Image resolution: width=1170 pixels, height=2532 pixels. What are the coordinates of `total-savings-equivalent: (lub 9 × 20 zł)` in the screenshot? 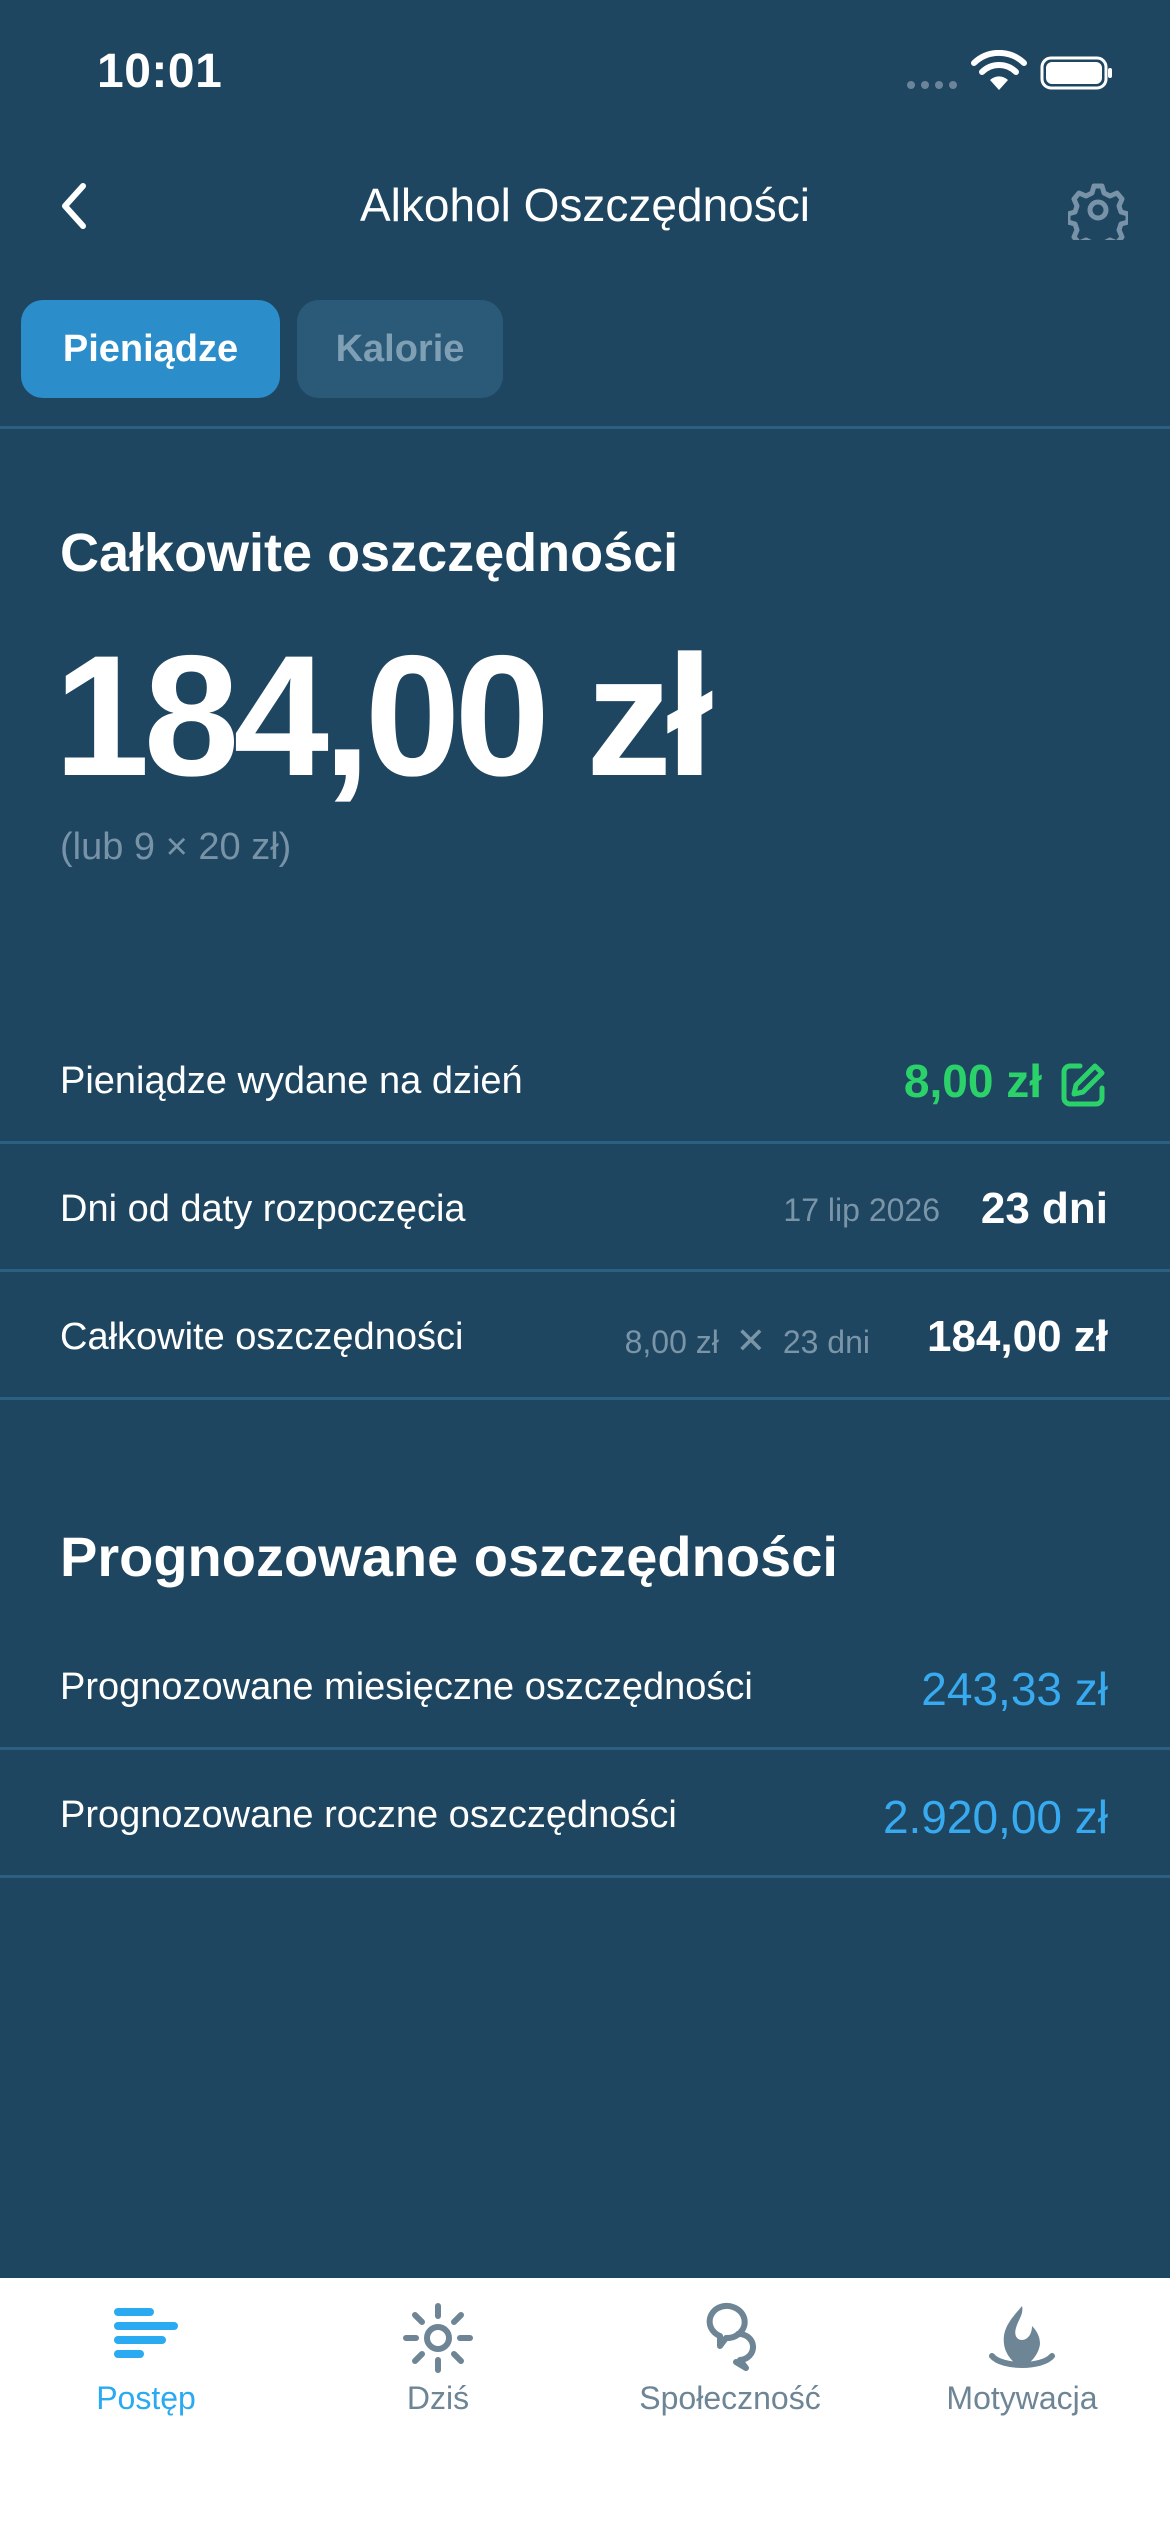 It's located at (176, 847).